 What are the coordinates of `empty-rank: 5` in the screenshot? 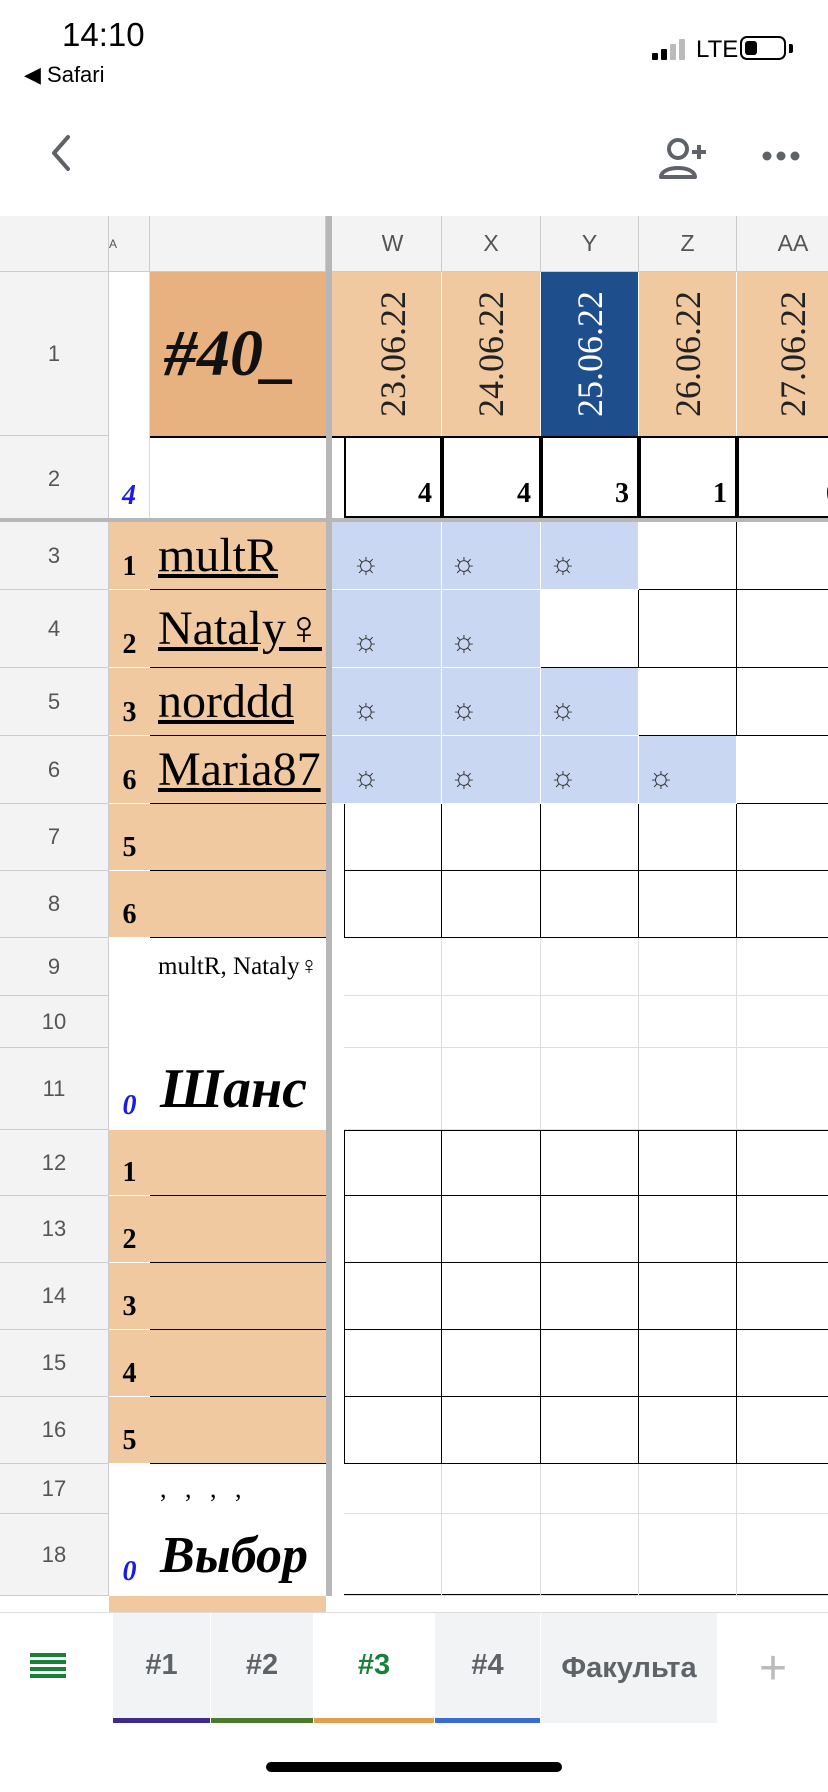 It's located at (129, 837).